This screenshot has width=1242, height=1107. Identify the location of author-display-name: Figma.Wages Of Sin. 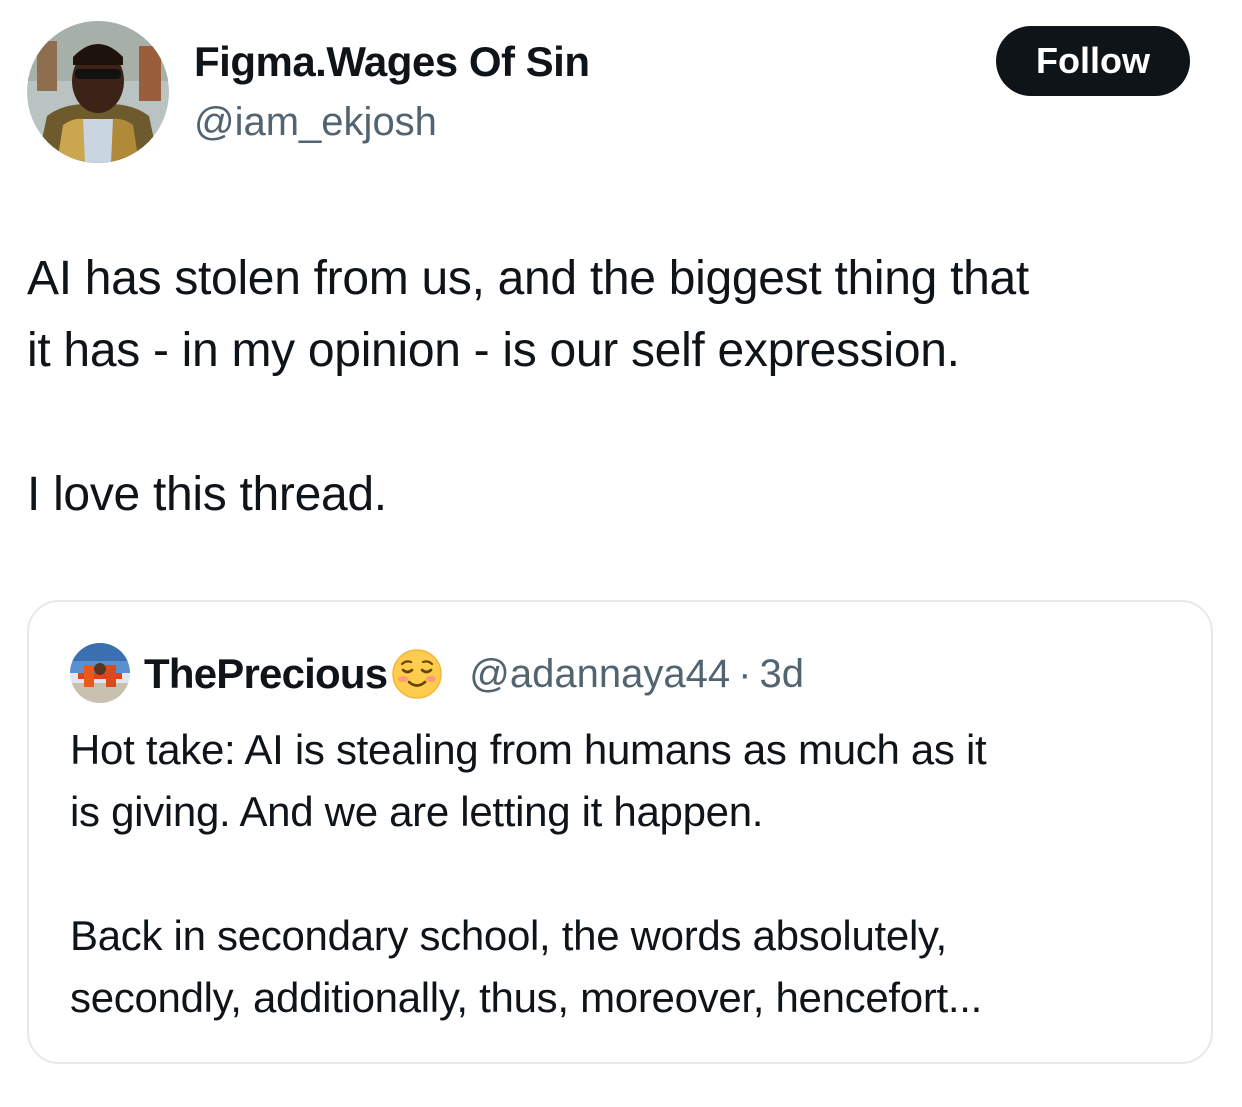
(392, 62).